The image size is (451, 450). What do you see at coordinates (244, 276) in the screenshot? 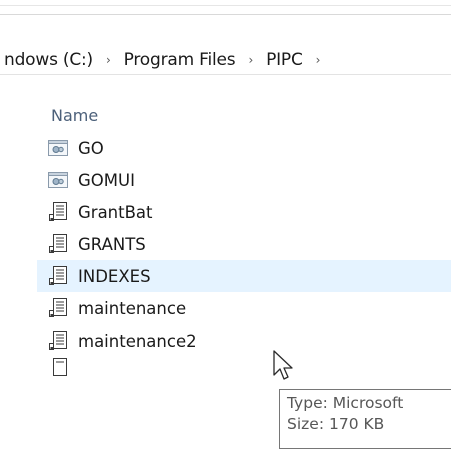
I see `list-item: INDEXES` at bounding box center [244, 276].